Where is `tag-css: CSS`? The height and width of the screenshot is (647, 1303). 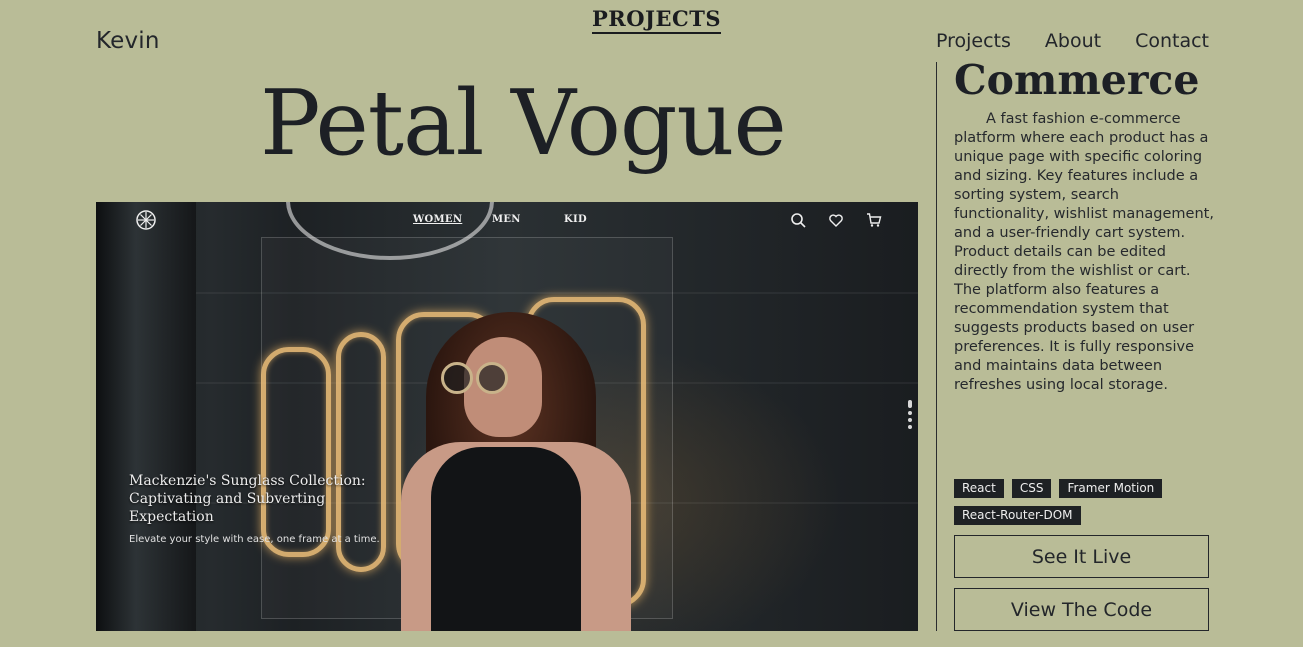 tag-css: CSS is located at coordinates (1031, 488).